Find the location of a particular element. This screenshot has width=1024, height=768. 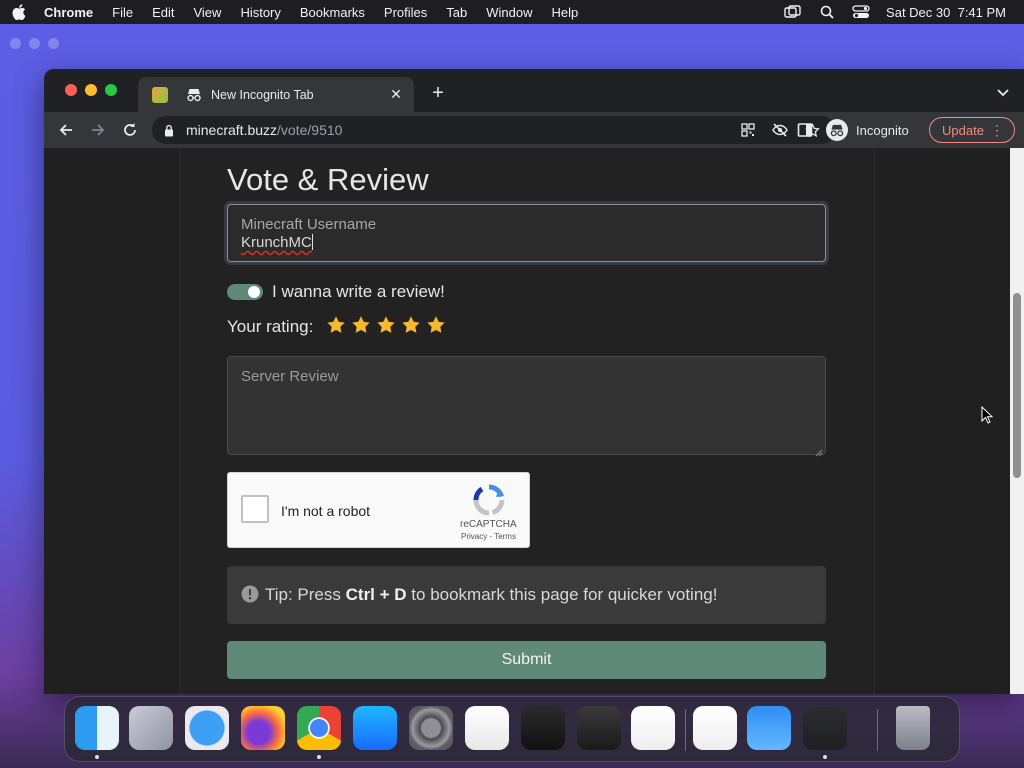

spotlight-search-icon is located at coordinates (827, 12).